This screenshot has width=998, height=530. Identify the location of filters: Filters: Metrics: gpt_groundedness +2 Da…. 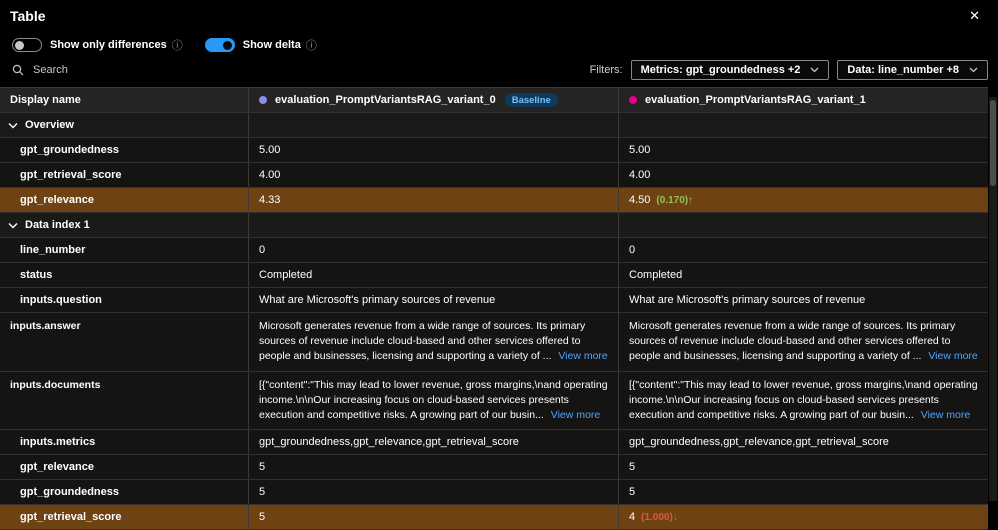
(789, 70).